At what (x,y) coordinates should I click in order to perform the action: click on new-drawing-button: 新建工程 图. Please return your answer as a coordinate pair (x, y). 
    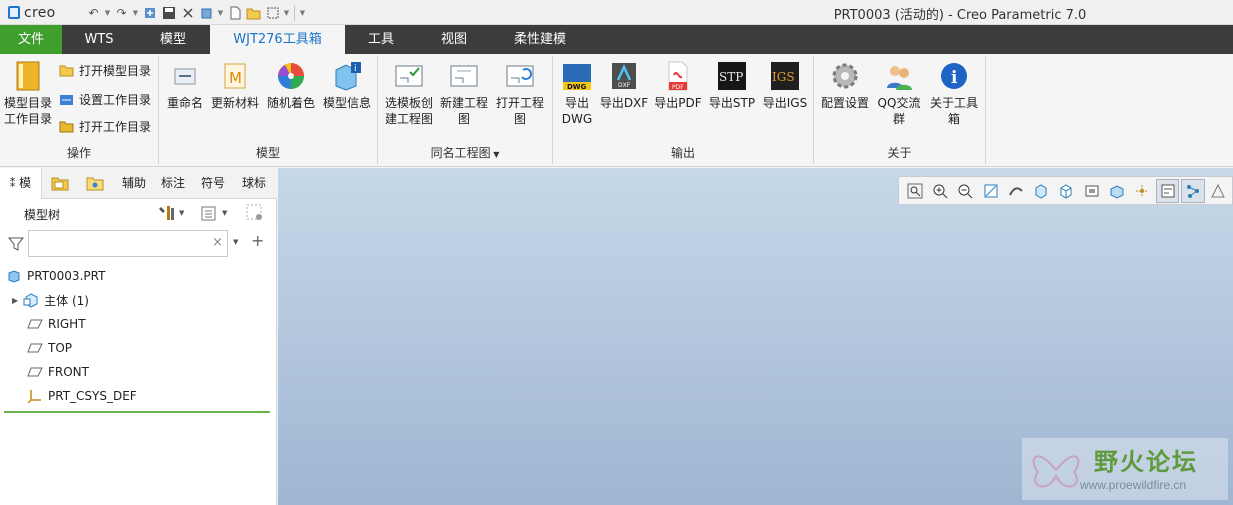
    Looking at the image, I should click on (464, 93).